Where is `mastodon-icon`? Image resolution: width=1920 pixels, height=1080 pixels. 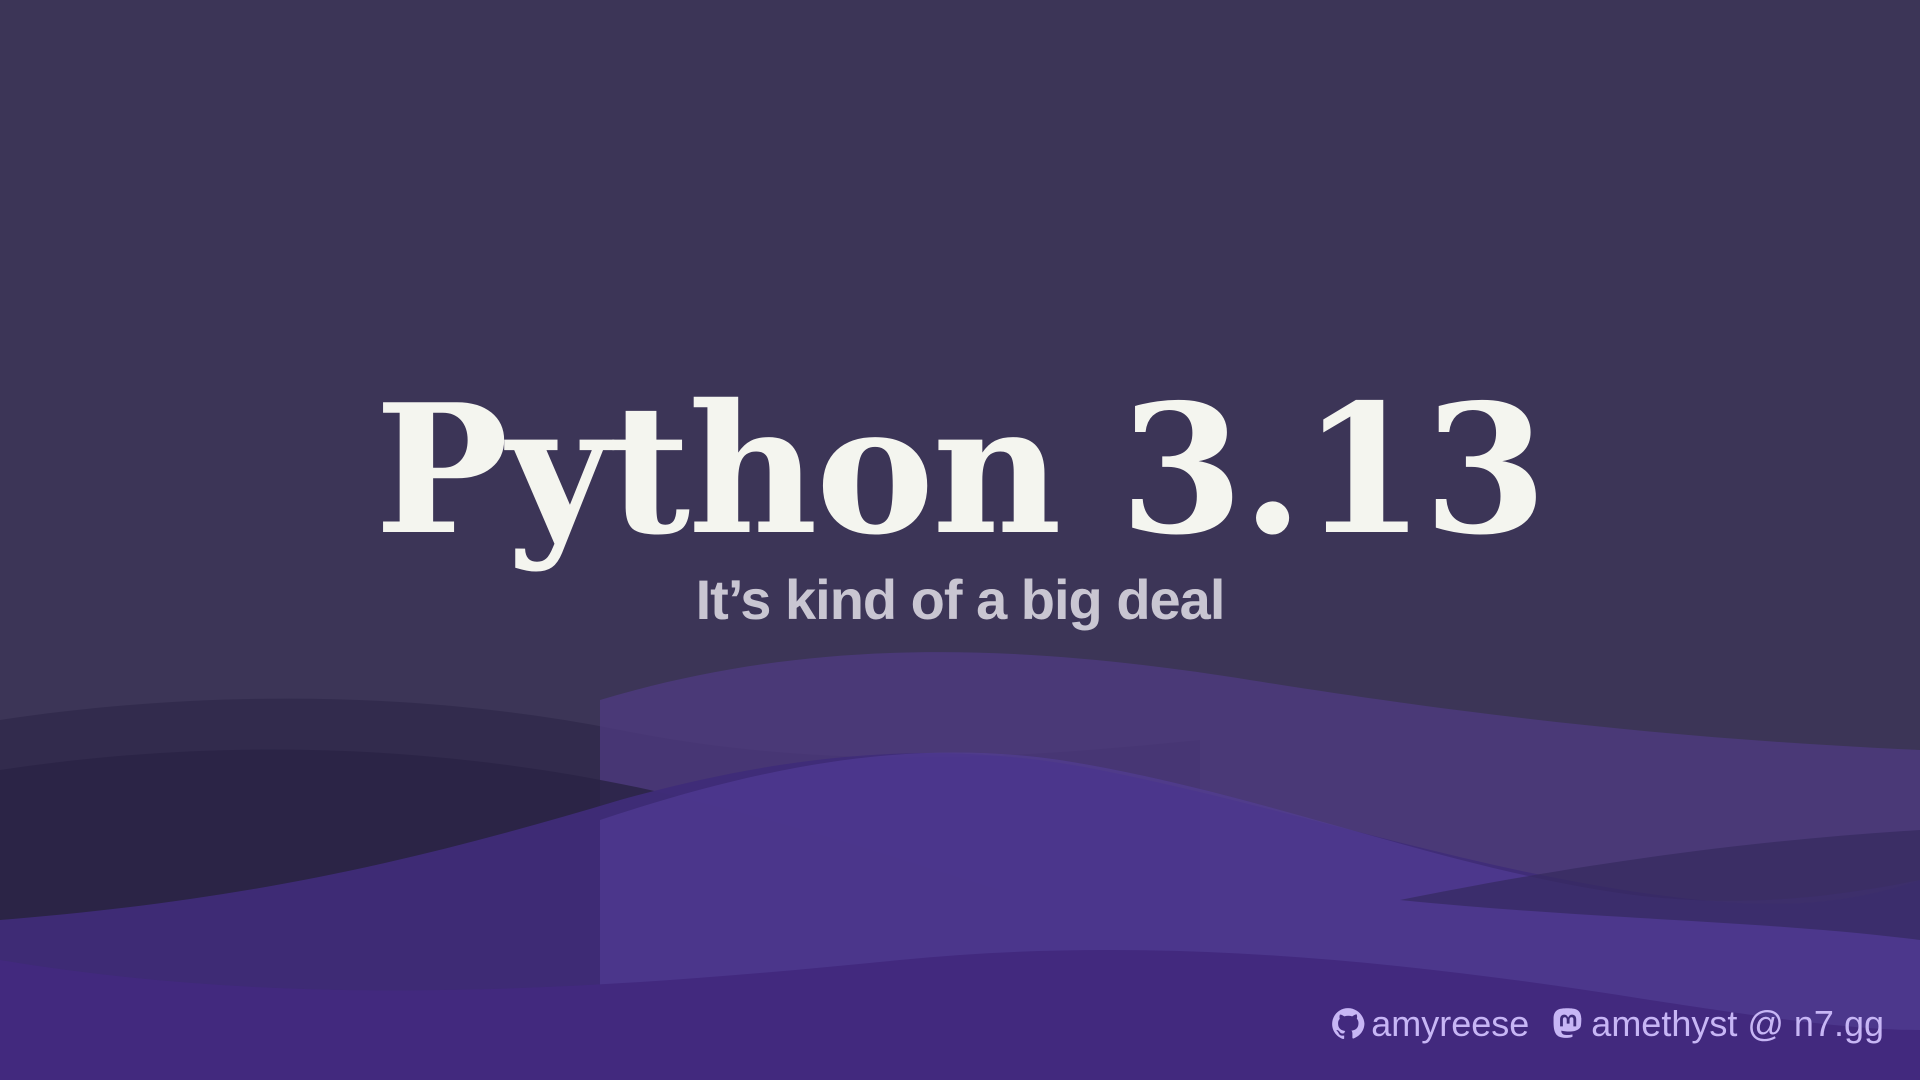 mastodon-icon is located at coordinates (1568, 1024).